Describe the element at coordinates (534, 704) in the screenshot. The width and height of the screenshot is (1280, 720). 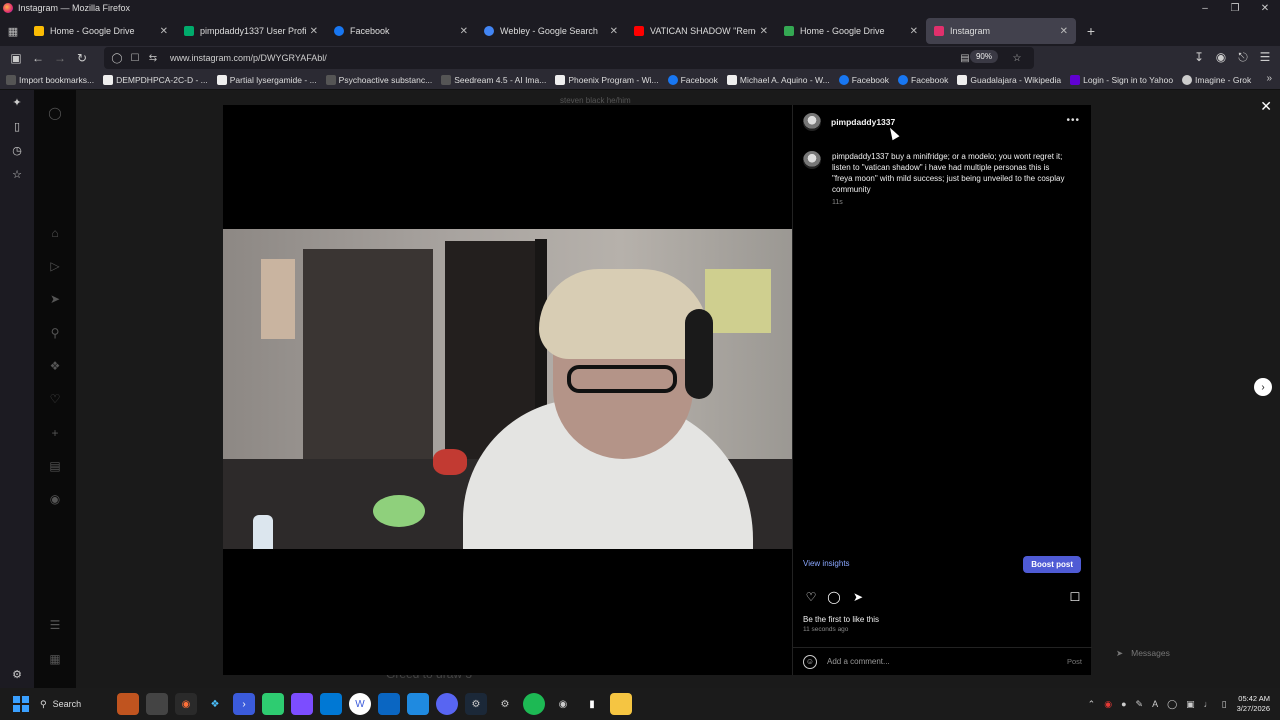
I see `spotify-icon` at that location.